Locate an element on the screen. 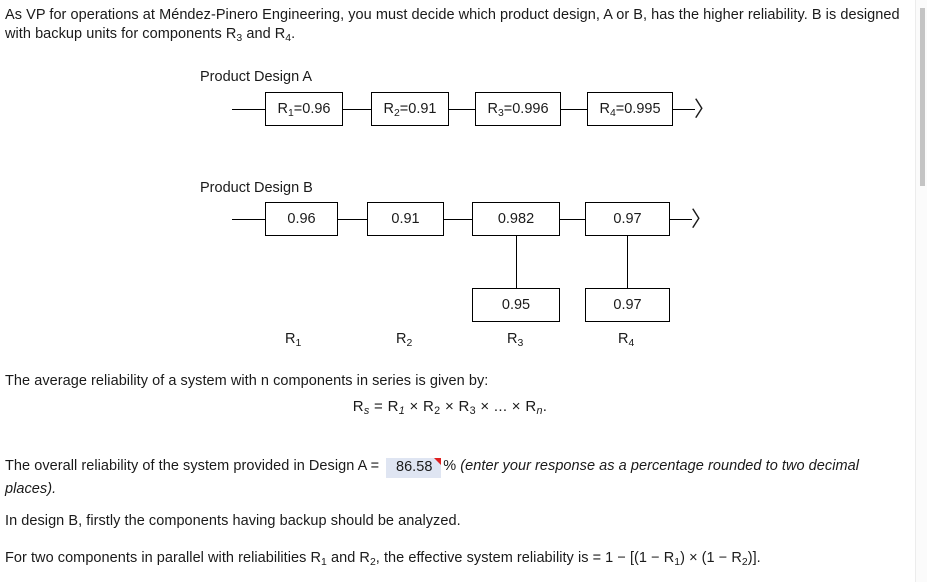 The height and width of the screenshot is (582, 927). percent-sign: % is located at coordinates (450, 466).